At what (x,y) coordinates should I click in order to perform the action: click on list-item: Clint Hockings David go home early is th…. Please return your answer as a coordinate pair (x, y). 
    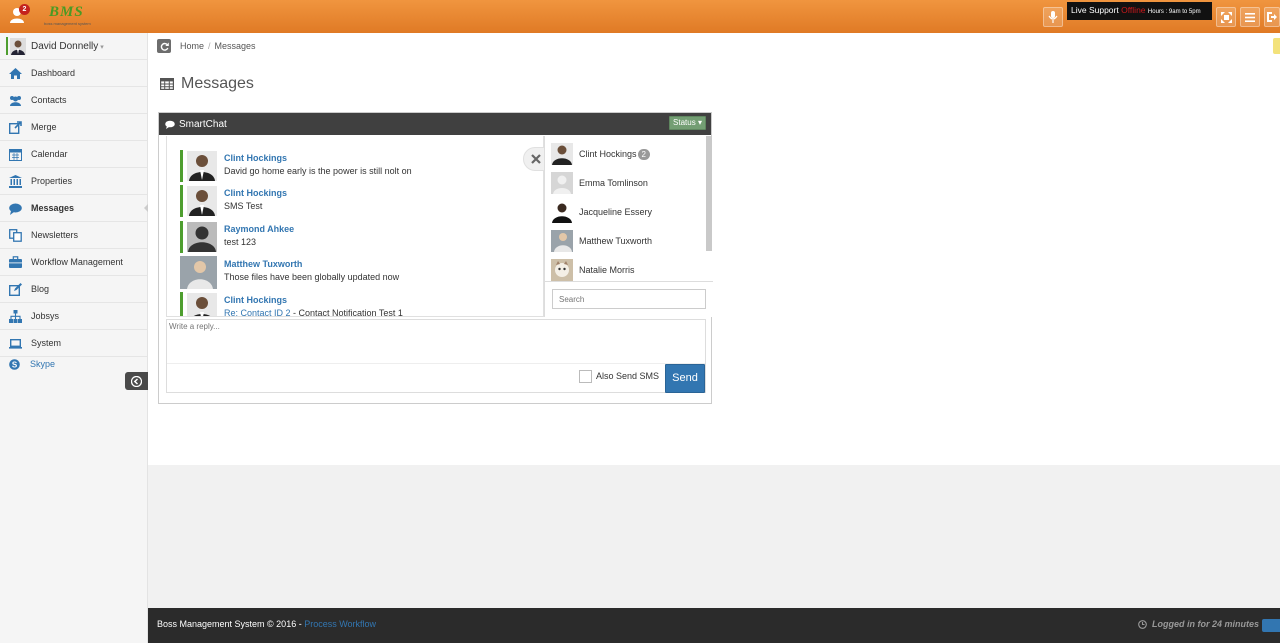
    Looking at the image, I should click on (361, 165).